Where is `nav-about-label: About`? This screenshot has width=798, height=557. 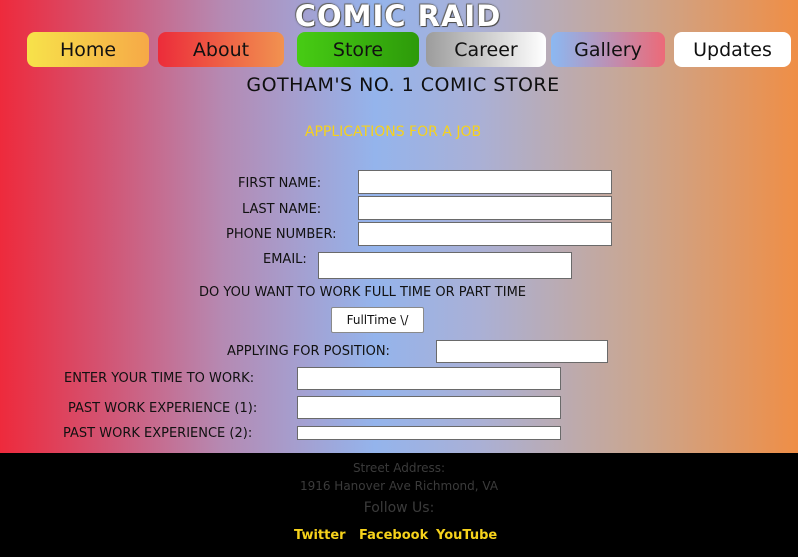 nav-about-label: About is located at coordinates (221, 49).